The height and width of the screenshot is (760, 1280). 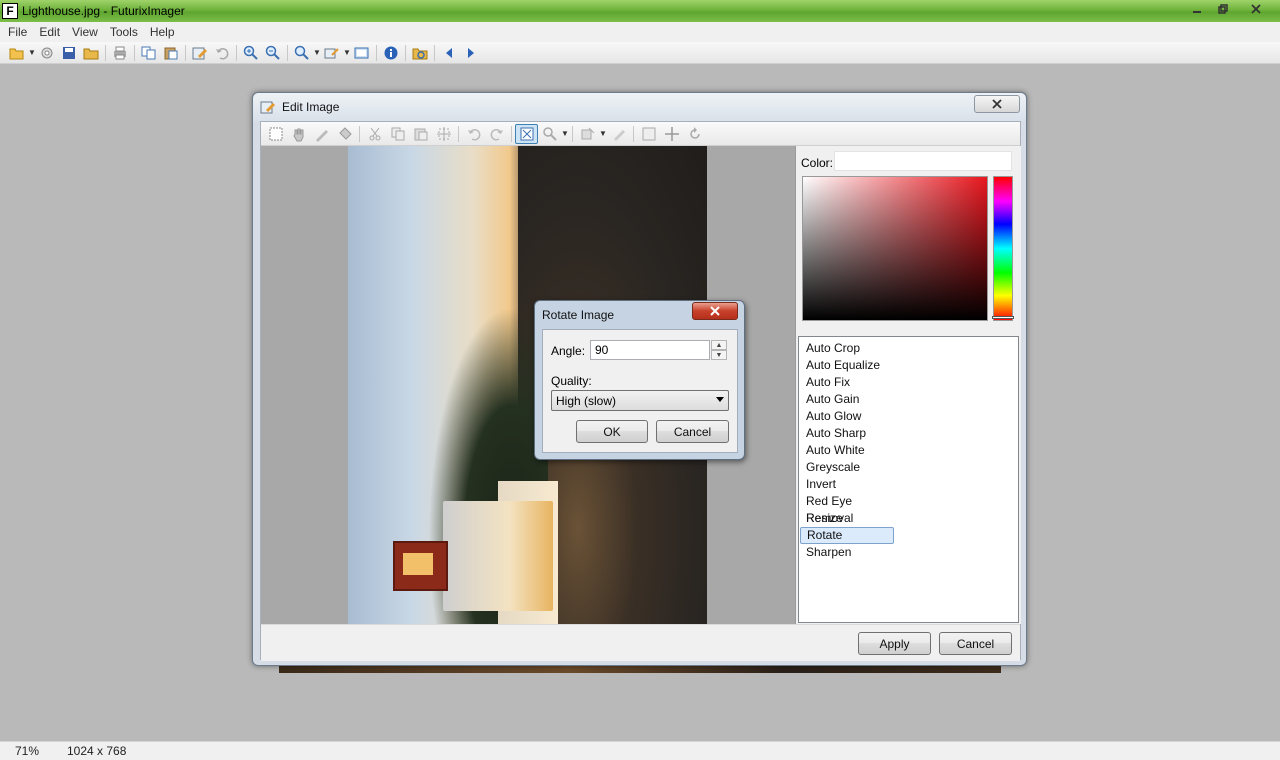 What do you see at coordinates (85, 32) in the screenshot?
I see `menu-view: View` at bounding box center [85, 32].